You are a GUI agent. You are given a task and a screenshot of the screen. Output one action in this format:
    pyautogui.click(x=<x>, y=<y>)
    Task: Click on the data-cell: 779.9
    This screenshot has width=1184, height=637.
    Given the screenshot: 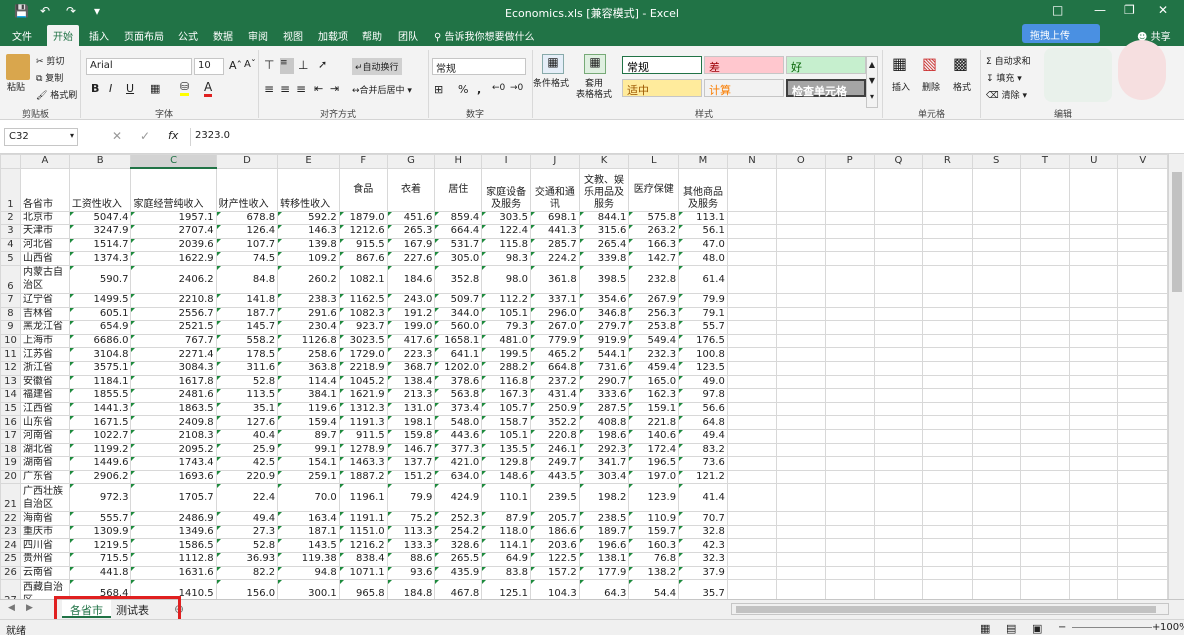 What is the action you would take?
    pyautogui.click(x=554, y=341)
    